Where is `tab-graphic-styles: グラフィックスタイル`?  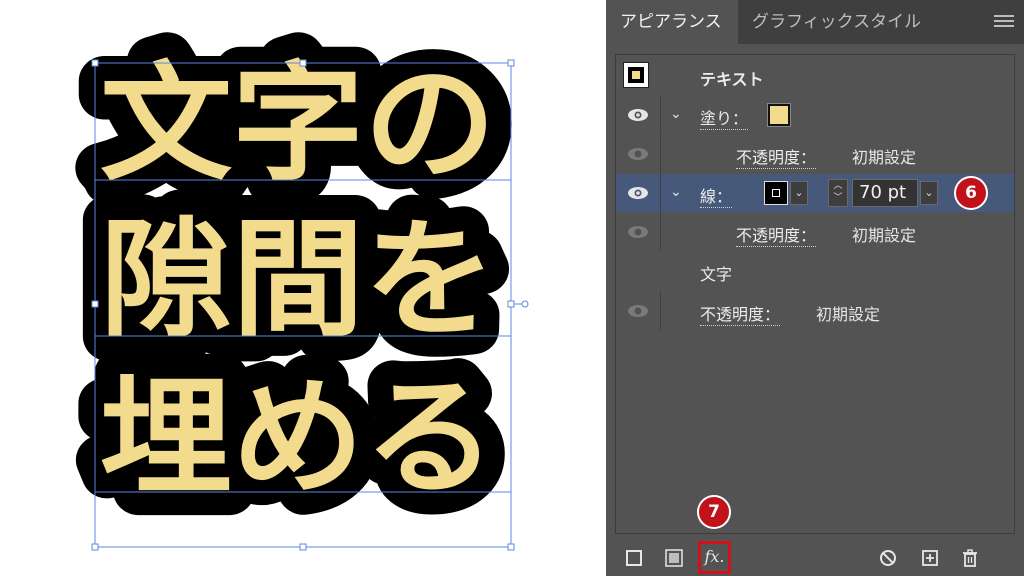 tab-graphic-styles: グラフィックスタイル is located at coordinates (838, 22).